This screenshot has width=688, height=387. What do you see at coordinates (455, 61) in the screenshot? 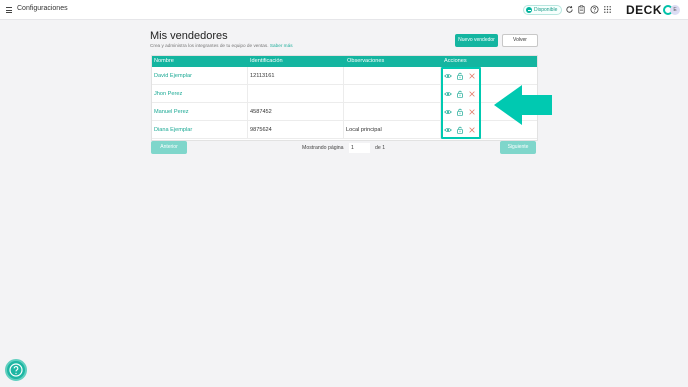
I see `column-header-actions: Acciones` at bounding box center [455, 61].